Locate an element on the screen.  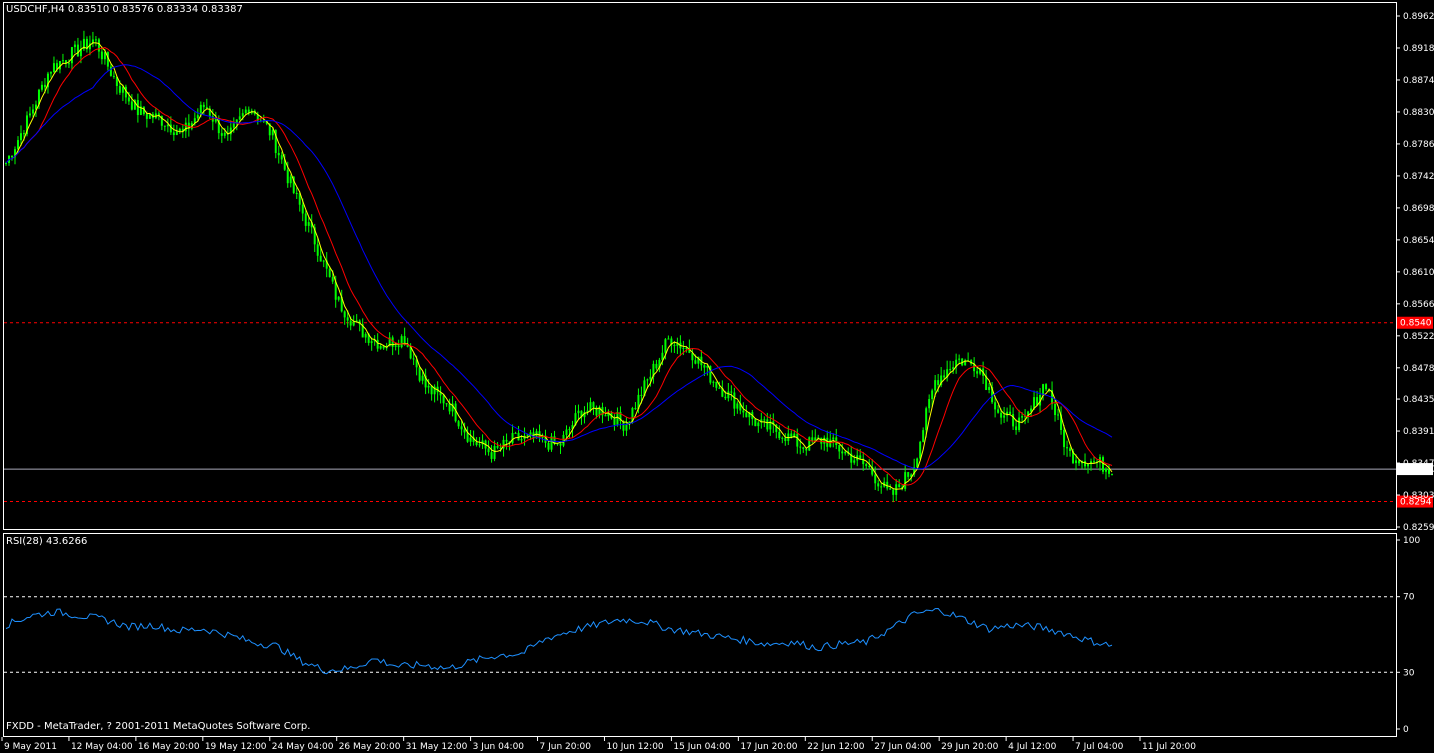
time-tick-label: 9 May 2011 is located at coordinates (30, 747).